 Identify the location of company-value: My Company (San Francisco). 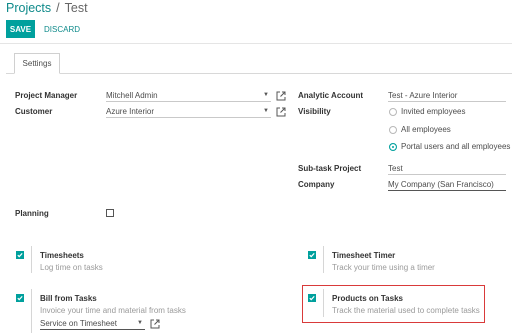
(441, 184).